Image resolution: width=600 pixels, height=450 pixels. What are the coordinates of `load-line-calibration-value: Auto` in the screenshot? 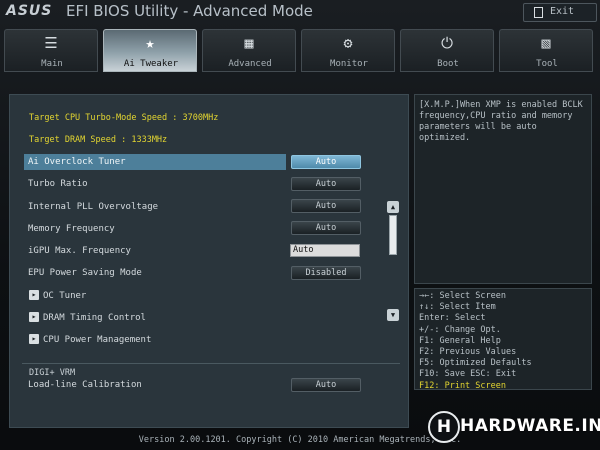 It's located at (326, 385).